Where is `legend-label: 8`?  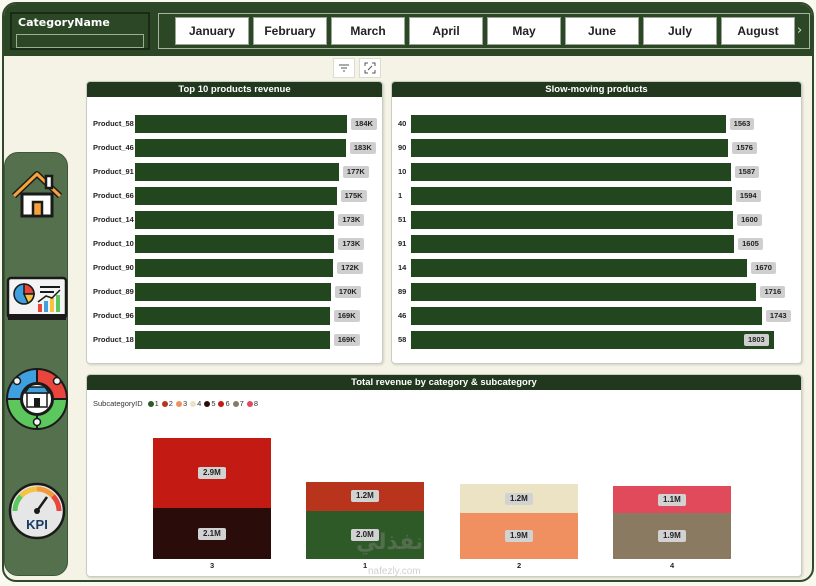 legend-label: 8 is located at coordinates (255, 403).